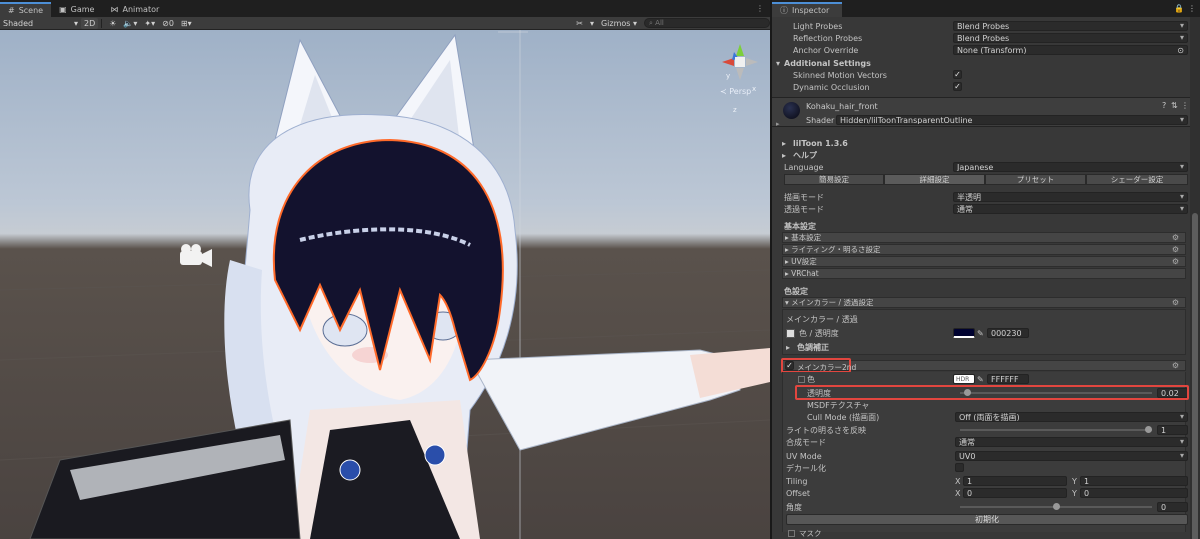 The width and height of the screenshot is (1200, 539). What do you see at coordinates (134, 9) in the screenshot?
I see `tab-animator: ⋈ Animator` at bounding box center [134, 9].